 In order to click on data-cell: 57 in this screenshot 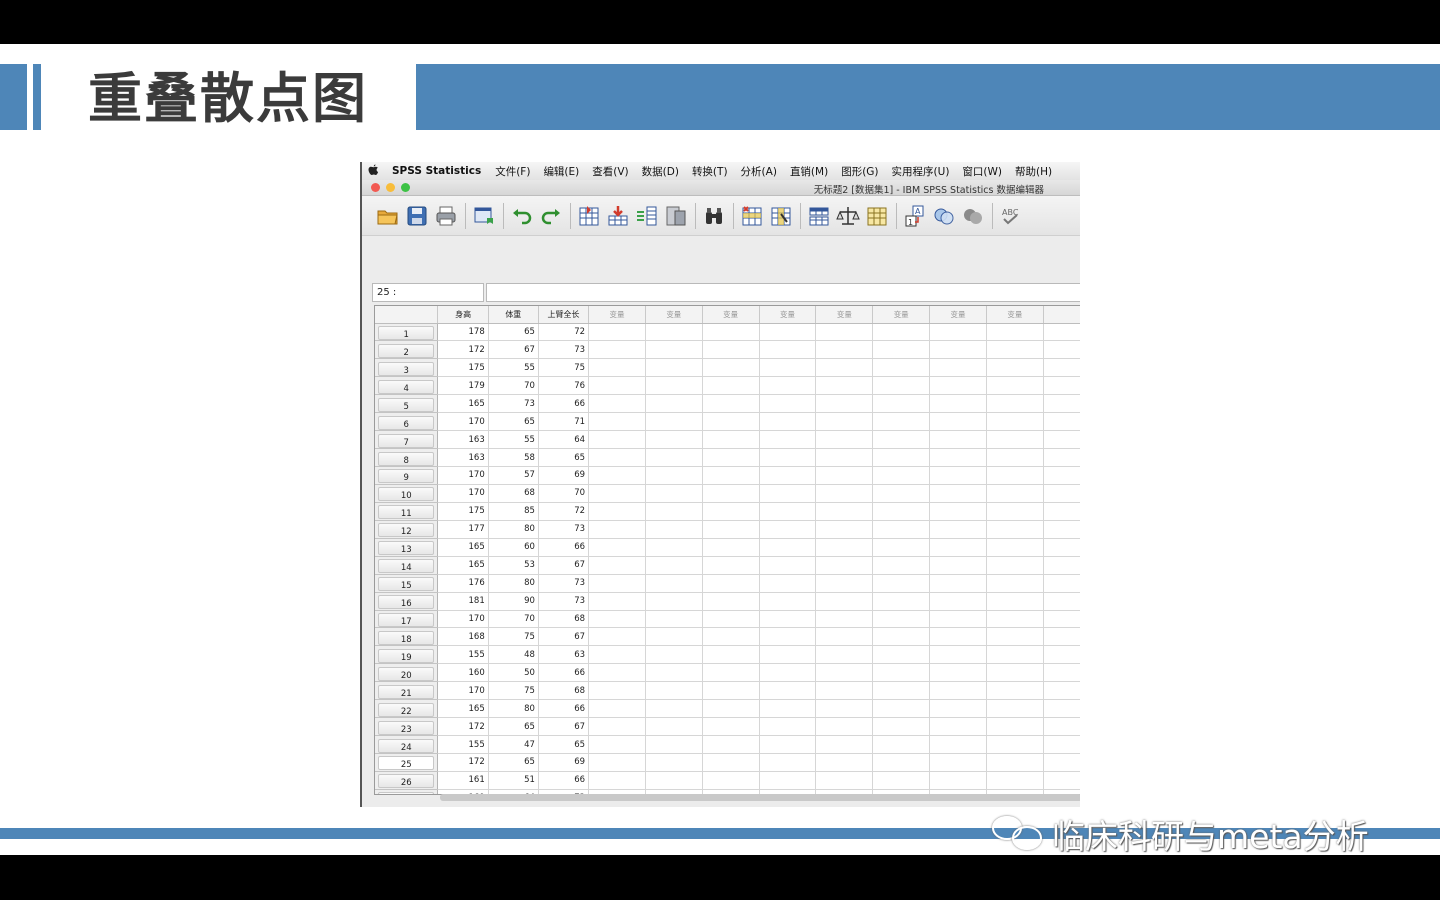, I will do `click(513, 475)`.